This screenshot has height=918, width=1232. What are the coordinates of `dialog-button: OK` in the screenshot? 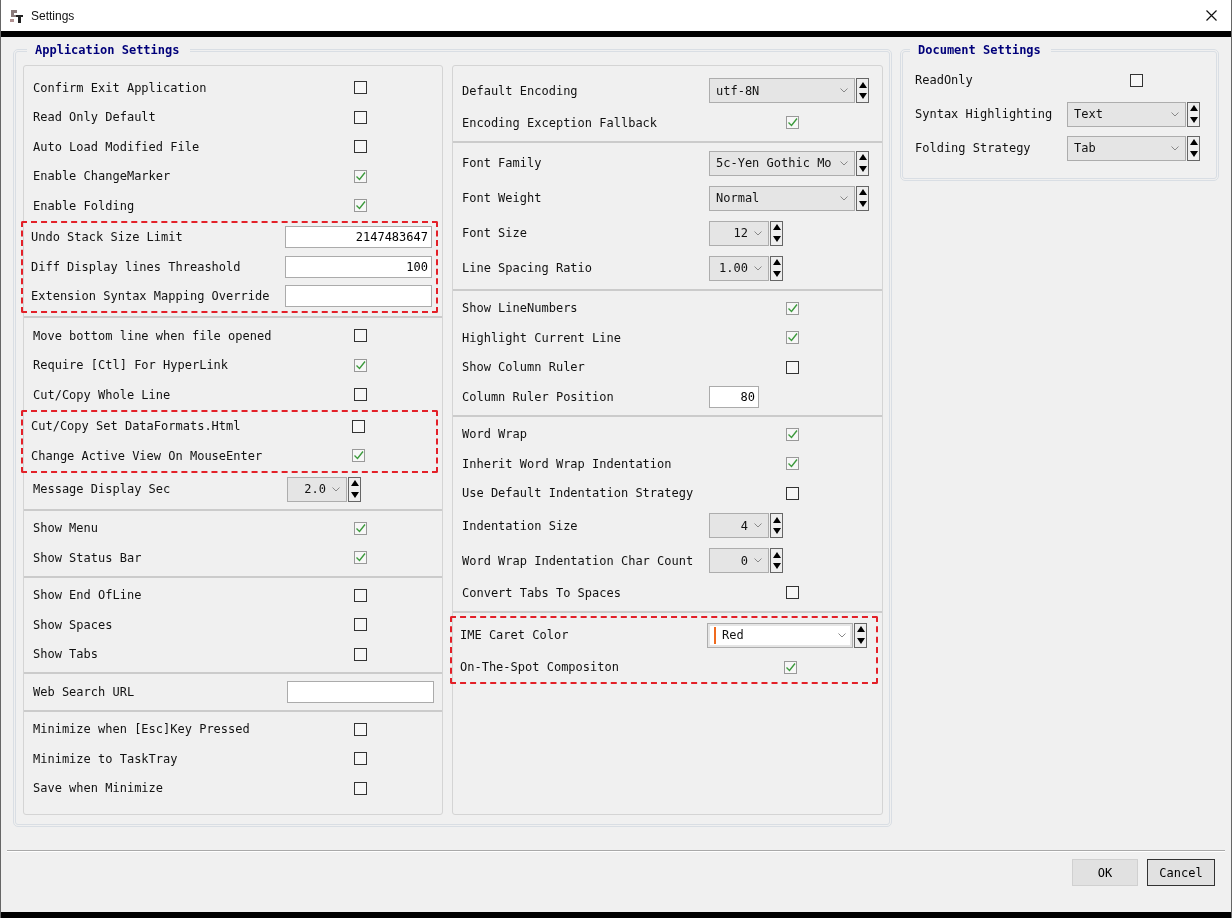 It's located at (1105, 872).